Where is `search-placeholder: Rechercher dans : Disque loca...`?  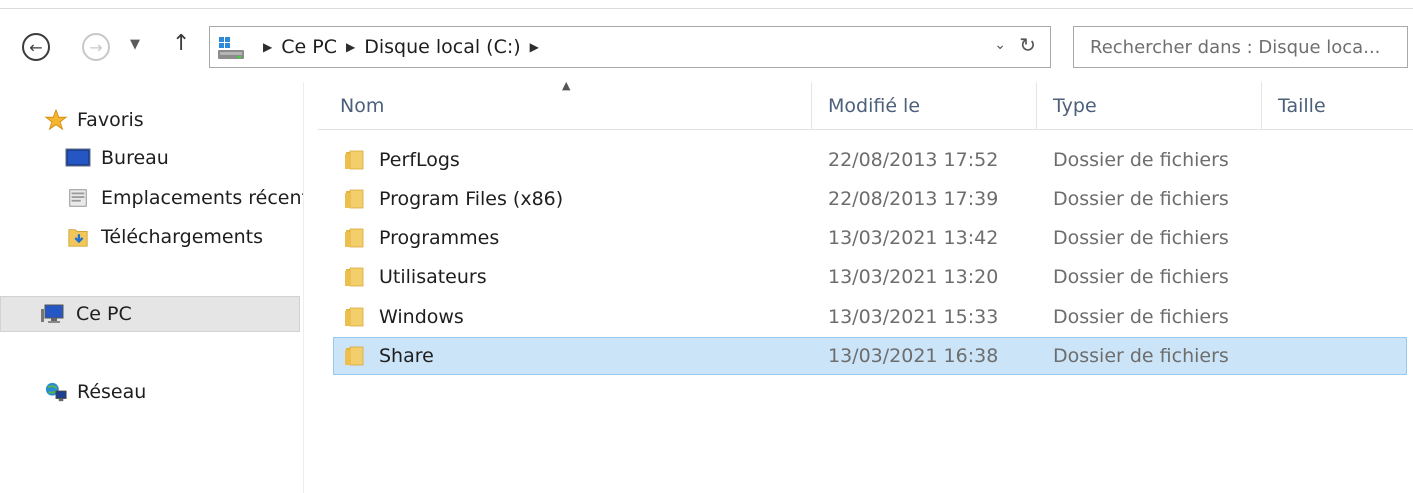
search-placeholder: Rechercher dans : Disque loca... is located at coordinates (1235, 47).